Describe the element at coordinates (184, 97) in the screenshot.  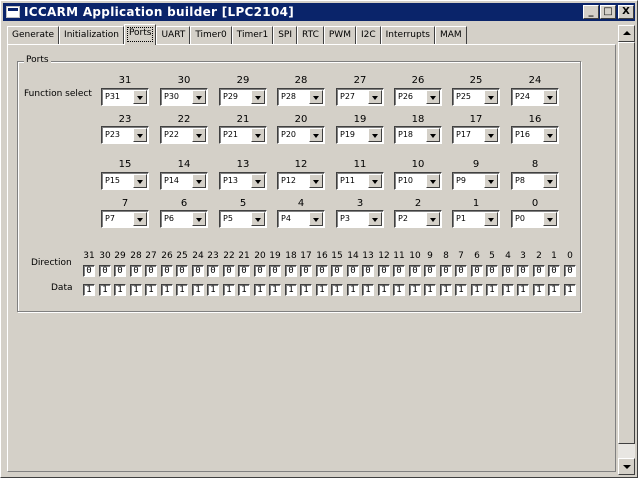
I see `port-30-function-select: P30` at that location.